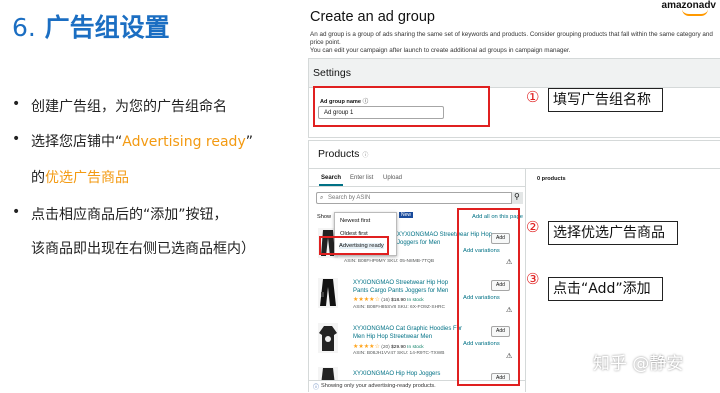 The width and height of the screenshot is (720, 393). I want to click on product-meta: ASIN: B08JH1VV47 SKU: 14-R9TC-TXWB, so click(399, 353).